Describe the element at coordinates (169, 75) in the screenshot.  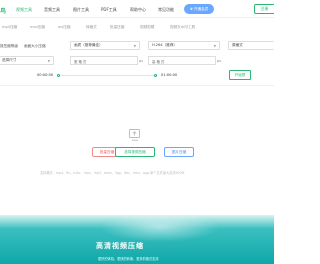
I see `end-time: 01:00:00` at that location.